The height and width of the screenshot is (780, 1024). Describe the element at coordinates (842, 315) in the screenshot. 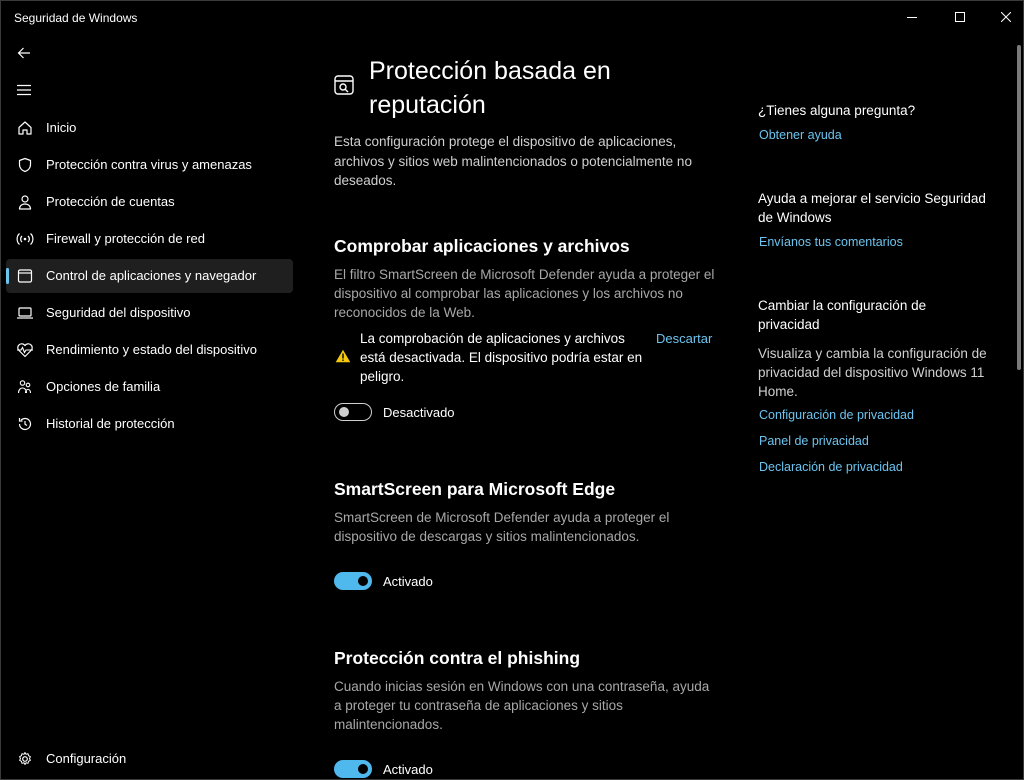

I see `privacy-heading: Cambiar la configuración de privacidad` at that location.